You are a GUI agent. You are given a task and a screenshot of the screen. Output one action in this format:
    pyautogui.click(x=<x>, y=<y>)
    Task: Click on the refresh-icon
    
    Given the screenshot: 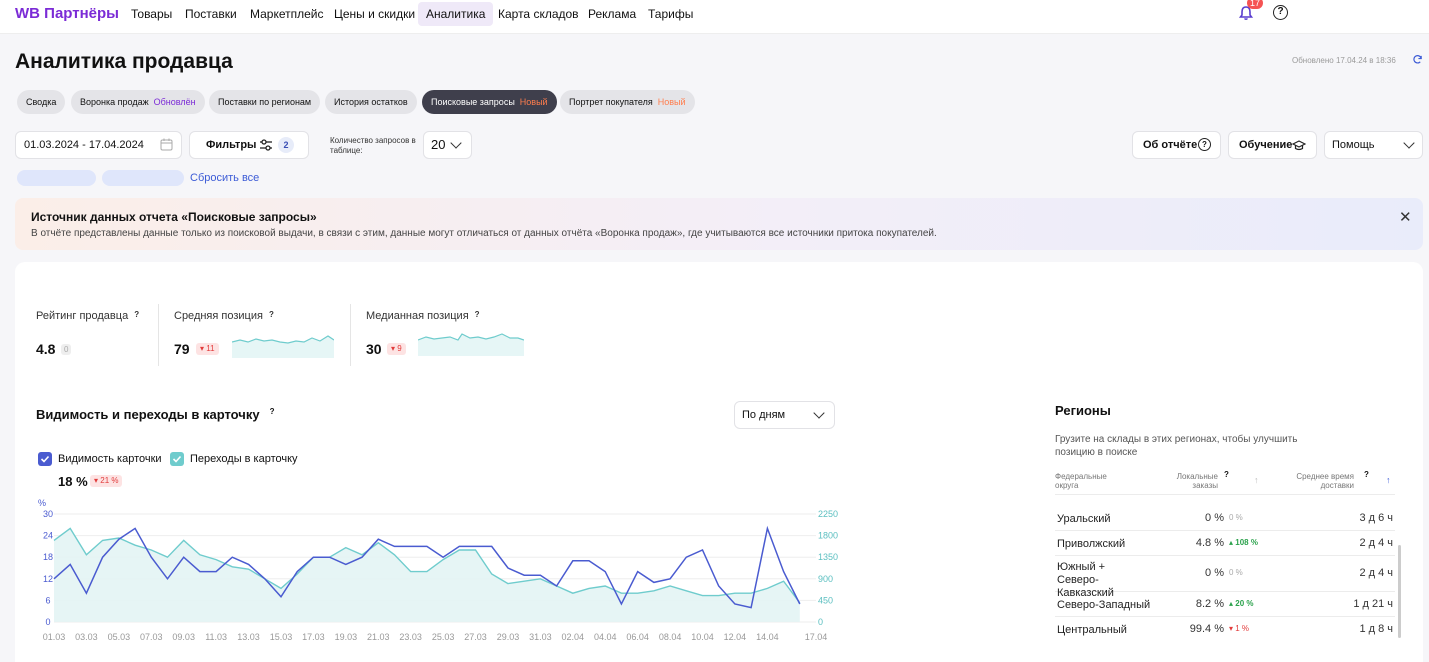 What is the action you would take?
    pyautogui.click(x=1417, y=59)
    